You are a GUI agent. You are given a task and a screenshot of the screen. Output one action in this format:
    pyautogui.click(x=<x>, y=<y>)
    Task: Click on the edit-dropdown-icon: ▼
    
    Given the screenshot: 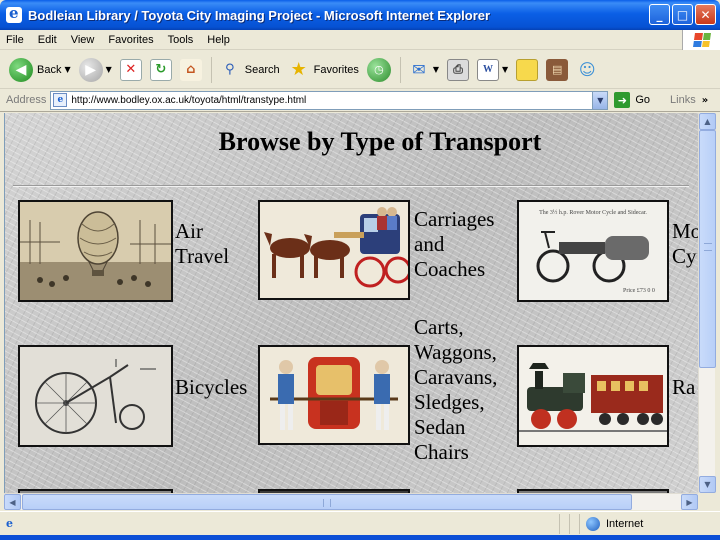 What is the action you would take?
    pyautogui.click(x=505, y=69)
    